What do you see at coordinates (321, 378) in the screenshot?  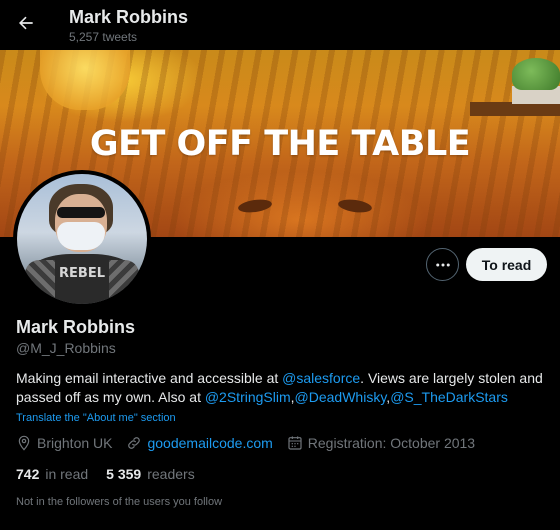 I see `mention-link: @salesforce` at bounding box center [321, 378].